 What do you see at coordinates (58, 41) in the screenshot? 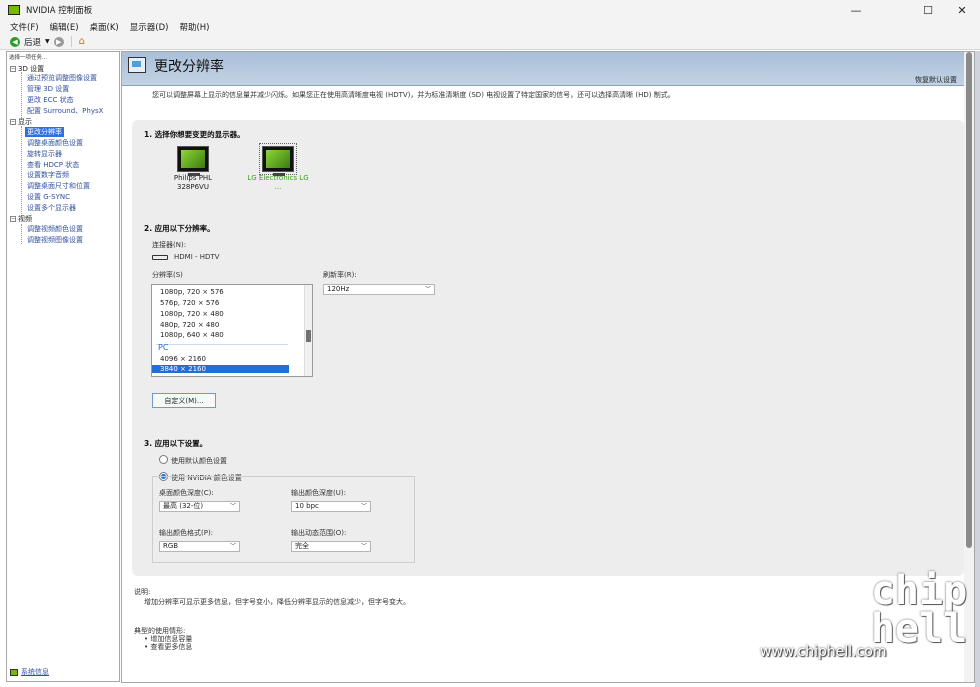
I see `forward-arrow-icon: ▶` at bounding box center [58, 41].